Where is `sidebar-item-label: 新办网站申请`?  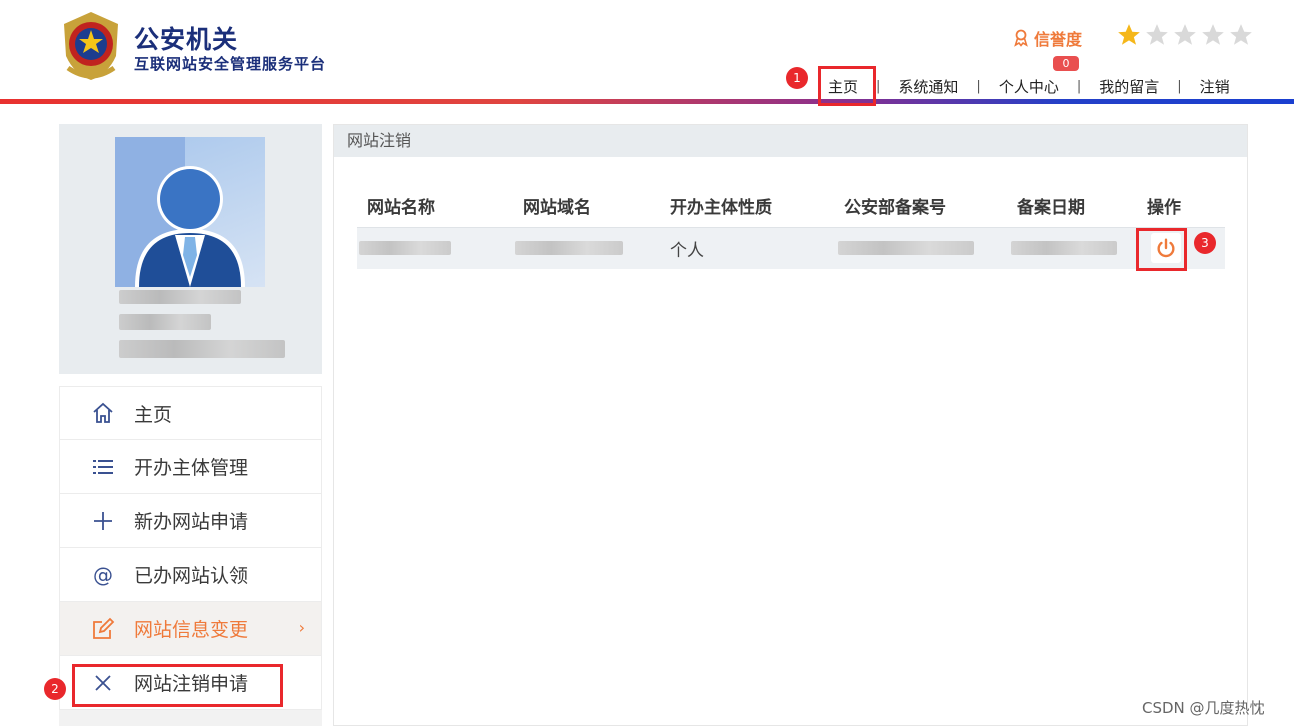
sidebar-item-label: 新办网站申请 is located at coordinates (191, 522).